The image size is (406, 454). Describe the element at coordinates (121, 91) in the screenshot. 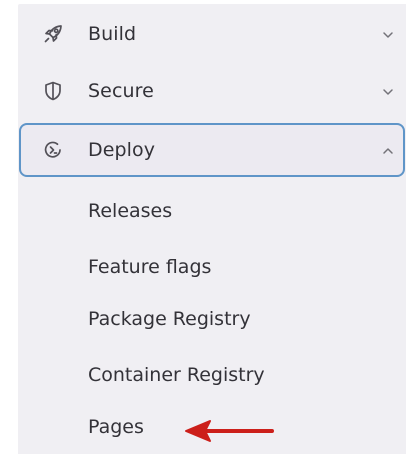

I see `sidebar-item-label: Secure` at that location.